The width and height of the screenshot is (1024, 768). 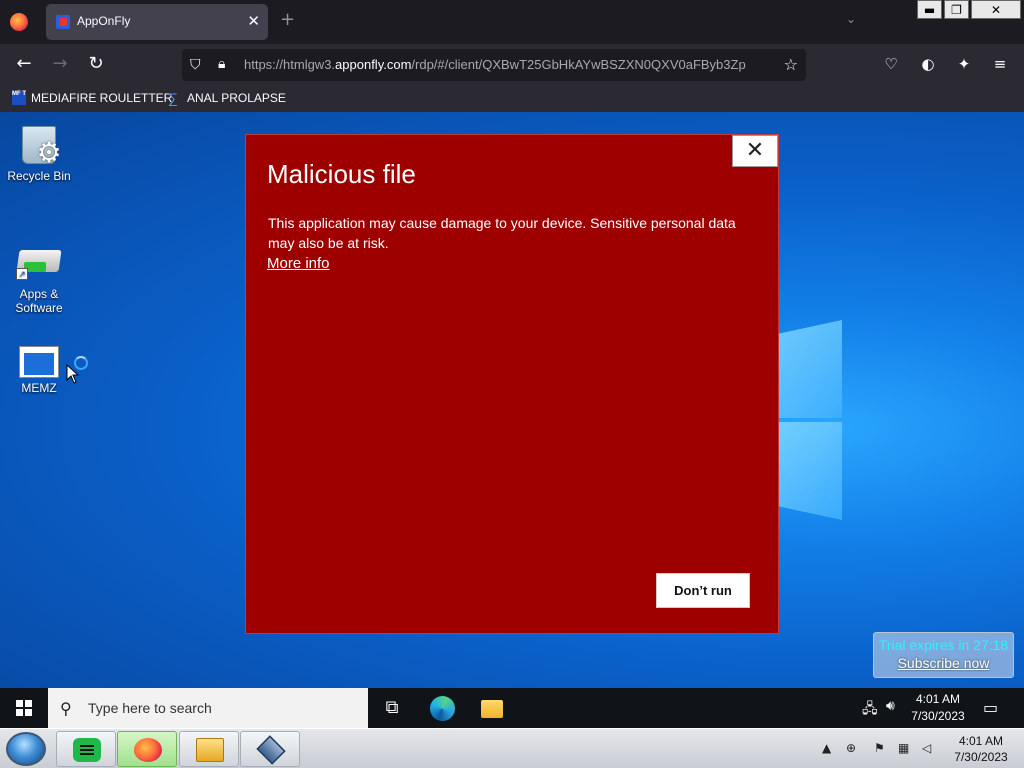 I want to click on windows-orb-icon, so click(x=26, y=749).